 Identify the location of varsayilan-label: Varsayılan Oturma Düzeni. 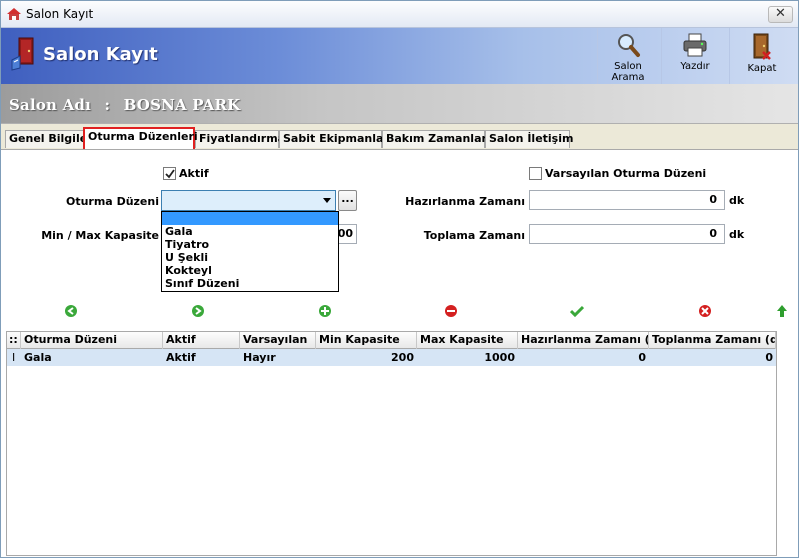
(626, 173).